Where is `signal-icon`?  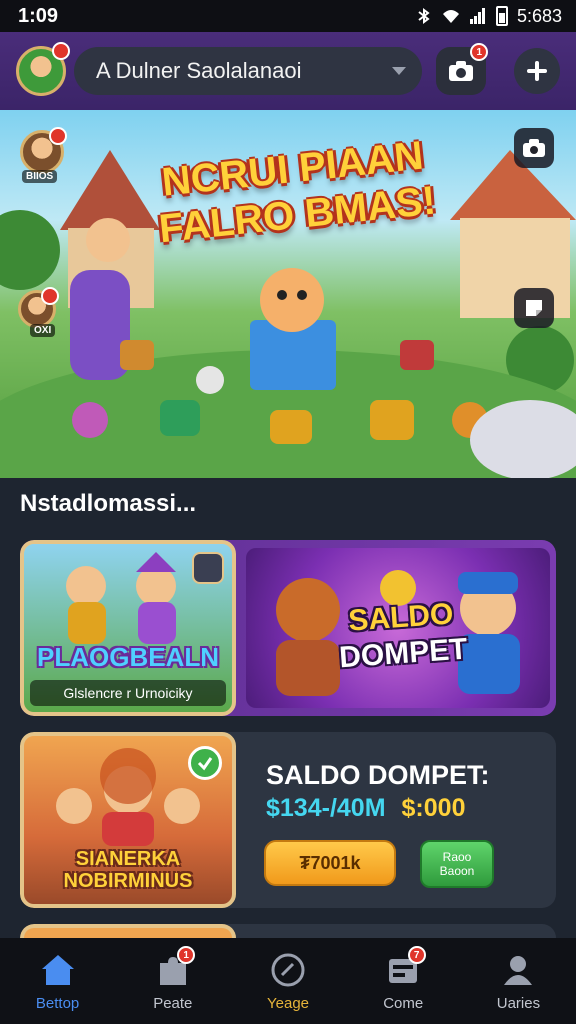
signal-icon is located at coordinates (477, 16).